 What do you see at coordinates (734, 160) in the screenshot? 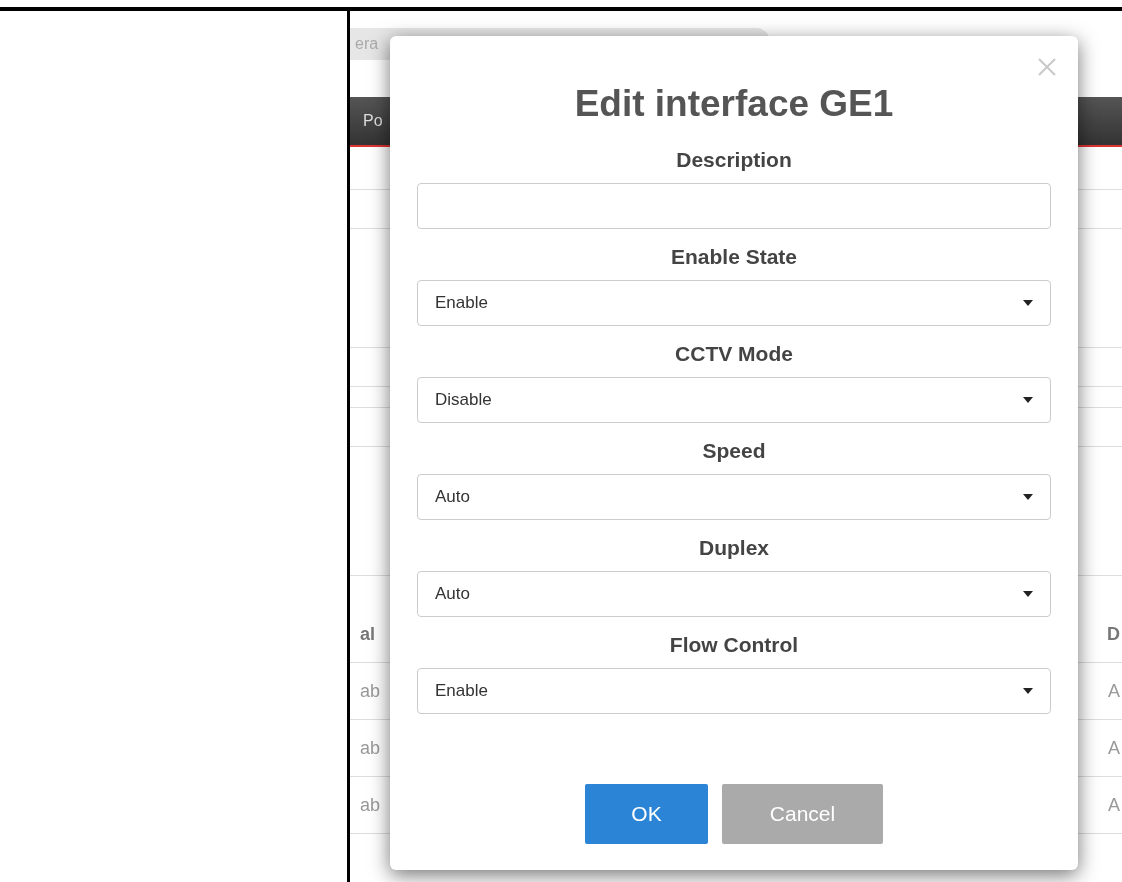
I see `field-label: Description` at bounding box center [734, 160].